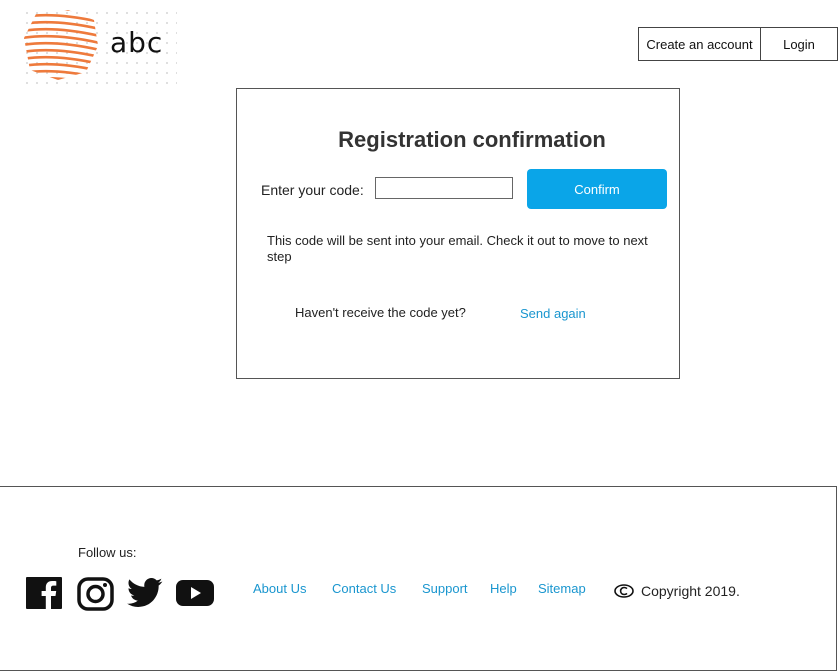  What do you see at coordinates (312, 190) in the screenshot?
I see `code-label: Enter your code:` at bounding box center [312, 190].